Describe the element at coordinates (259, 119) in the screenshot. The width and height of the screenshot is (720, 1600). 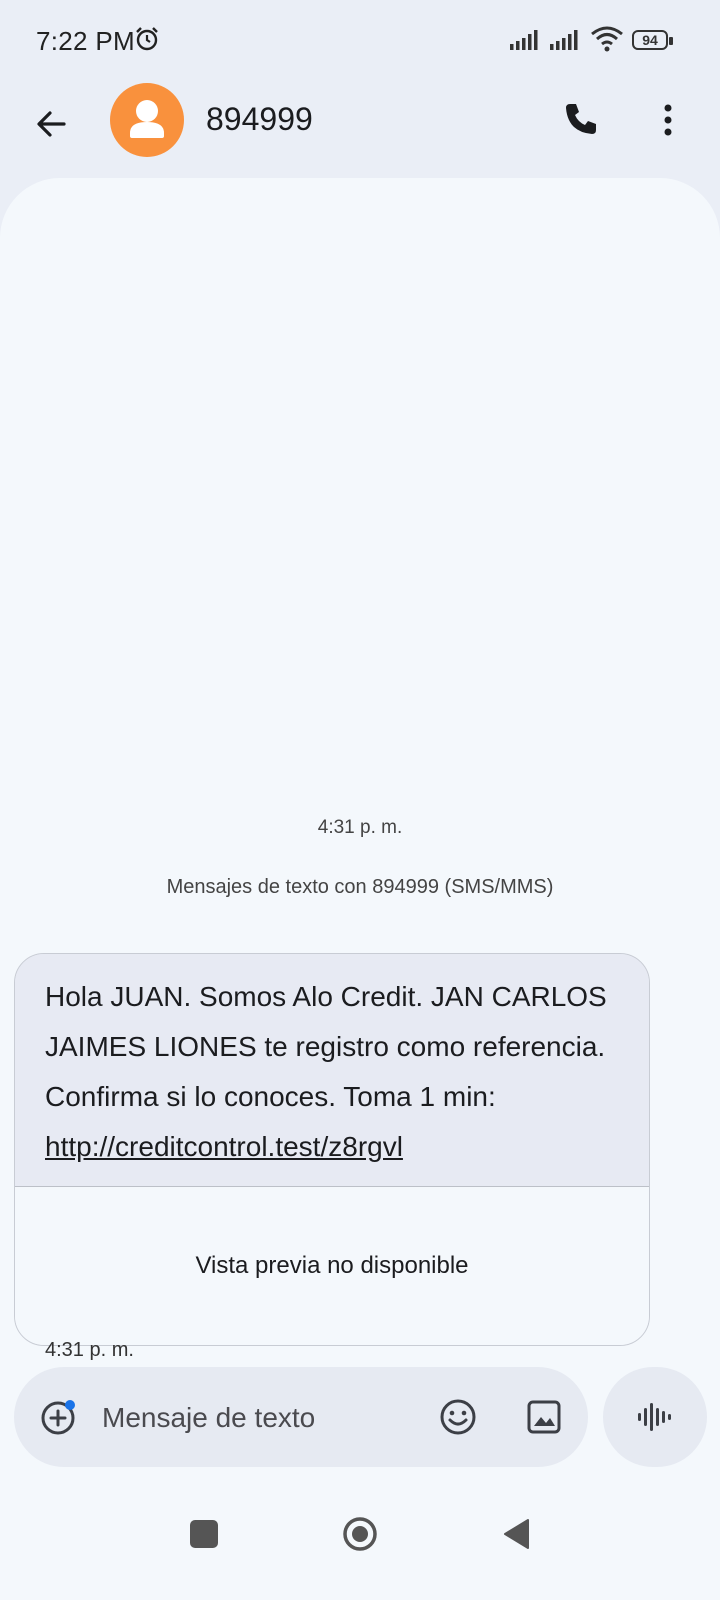
I see `contact-name: 894999` at that location.